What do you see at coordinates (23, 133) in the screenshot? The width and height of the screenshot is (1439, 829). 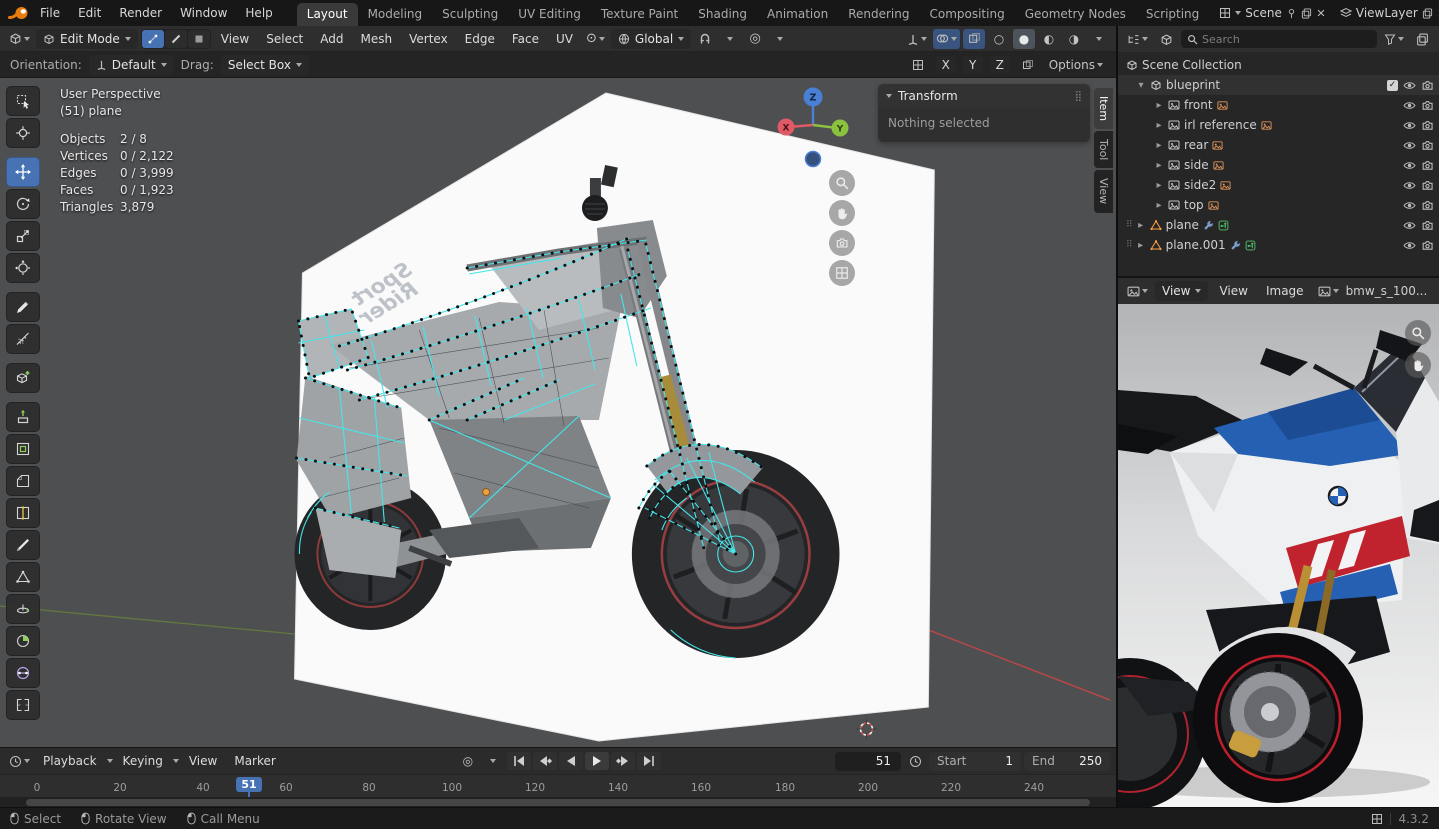 I see `tool-cursor` at bounding box center [23, 133].